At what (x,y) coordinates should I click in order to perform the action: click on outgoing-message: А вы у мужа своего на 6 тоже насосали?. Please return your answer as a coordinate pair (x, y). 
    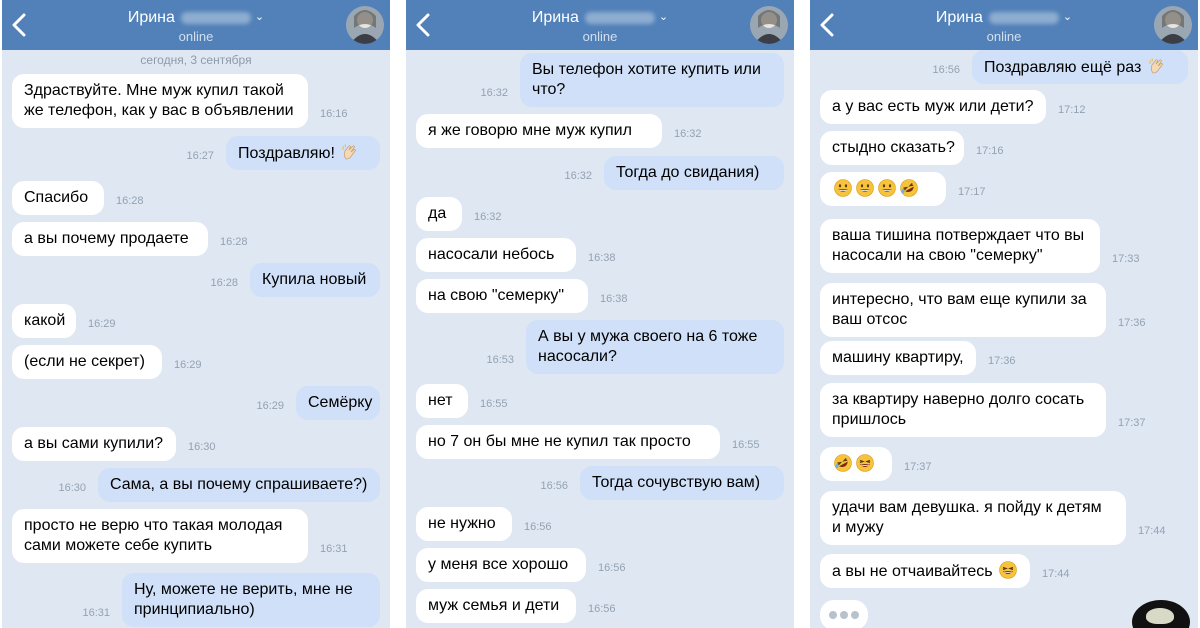
    Looking at the image, I should click on (655, 347).